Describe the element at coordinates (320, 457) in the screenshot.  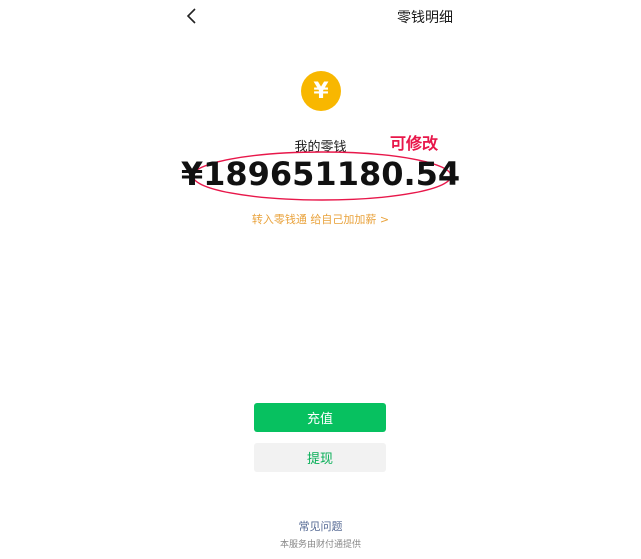
I see `withdraw-button: 提现` at that location.